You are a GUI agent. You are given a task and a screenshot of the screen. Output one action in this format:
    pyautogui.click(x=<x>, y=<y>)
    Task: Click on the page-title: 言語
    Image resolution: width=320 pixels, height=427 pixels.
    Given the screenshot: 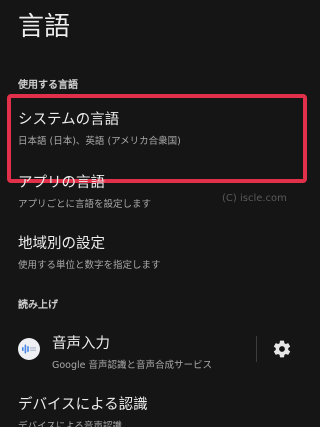 What is the action you would take?
    pyautogui.click(x=44, y=27)
    